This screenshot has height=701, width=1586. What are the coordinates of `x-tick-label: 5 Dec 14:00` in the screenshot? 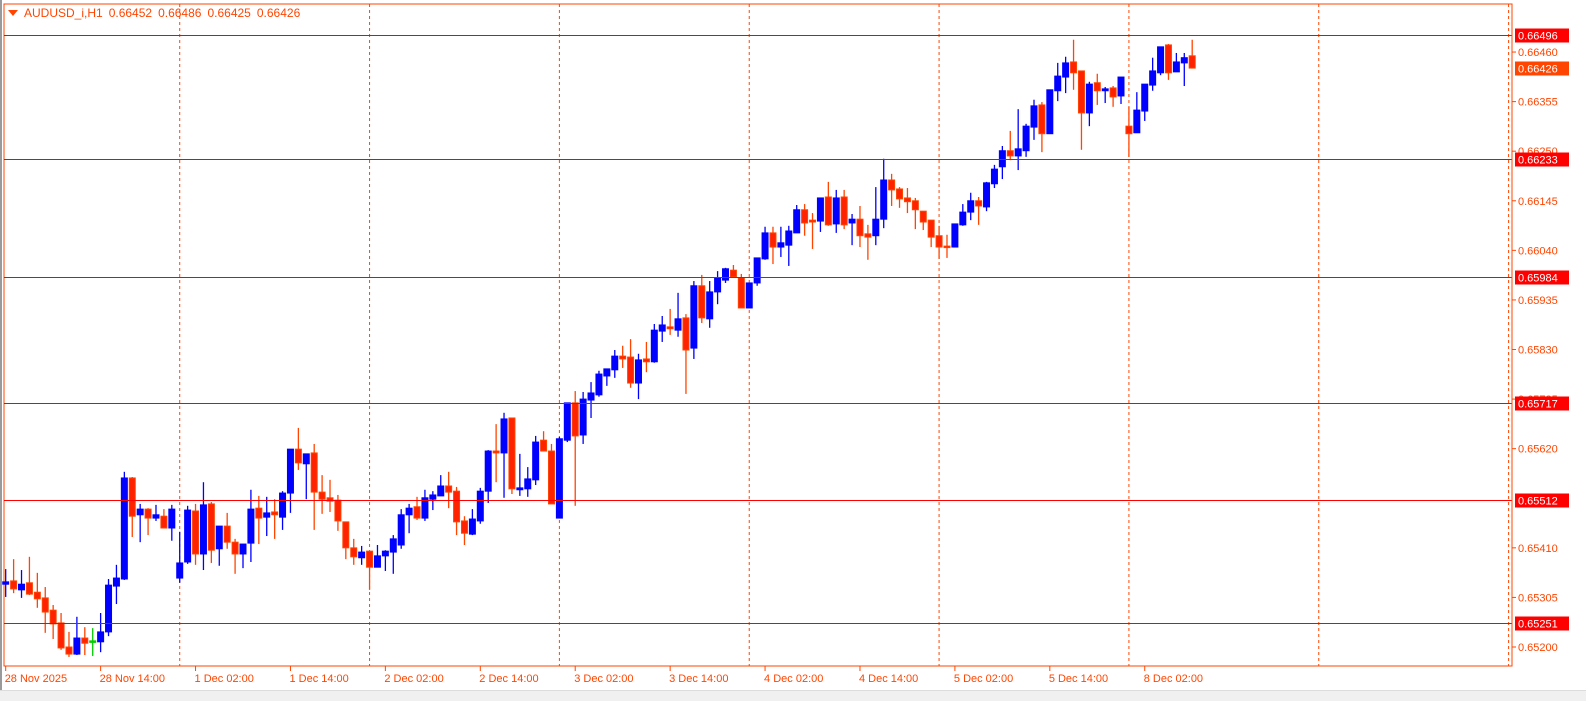 It's located at (1078, 679).